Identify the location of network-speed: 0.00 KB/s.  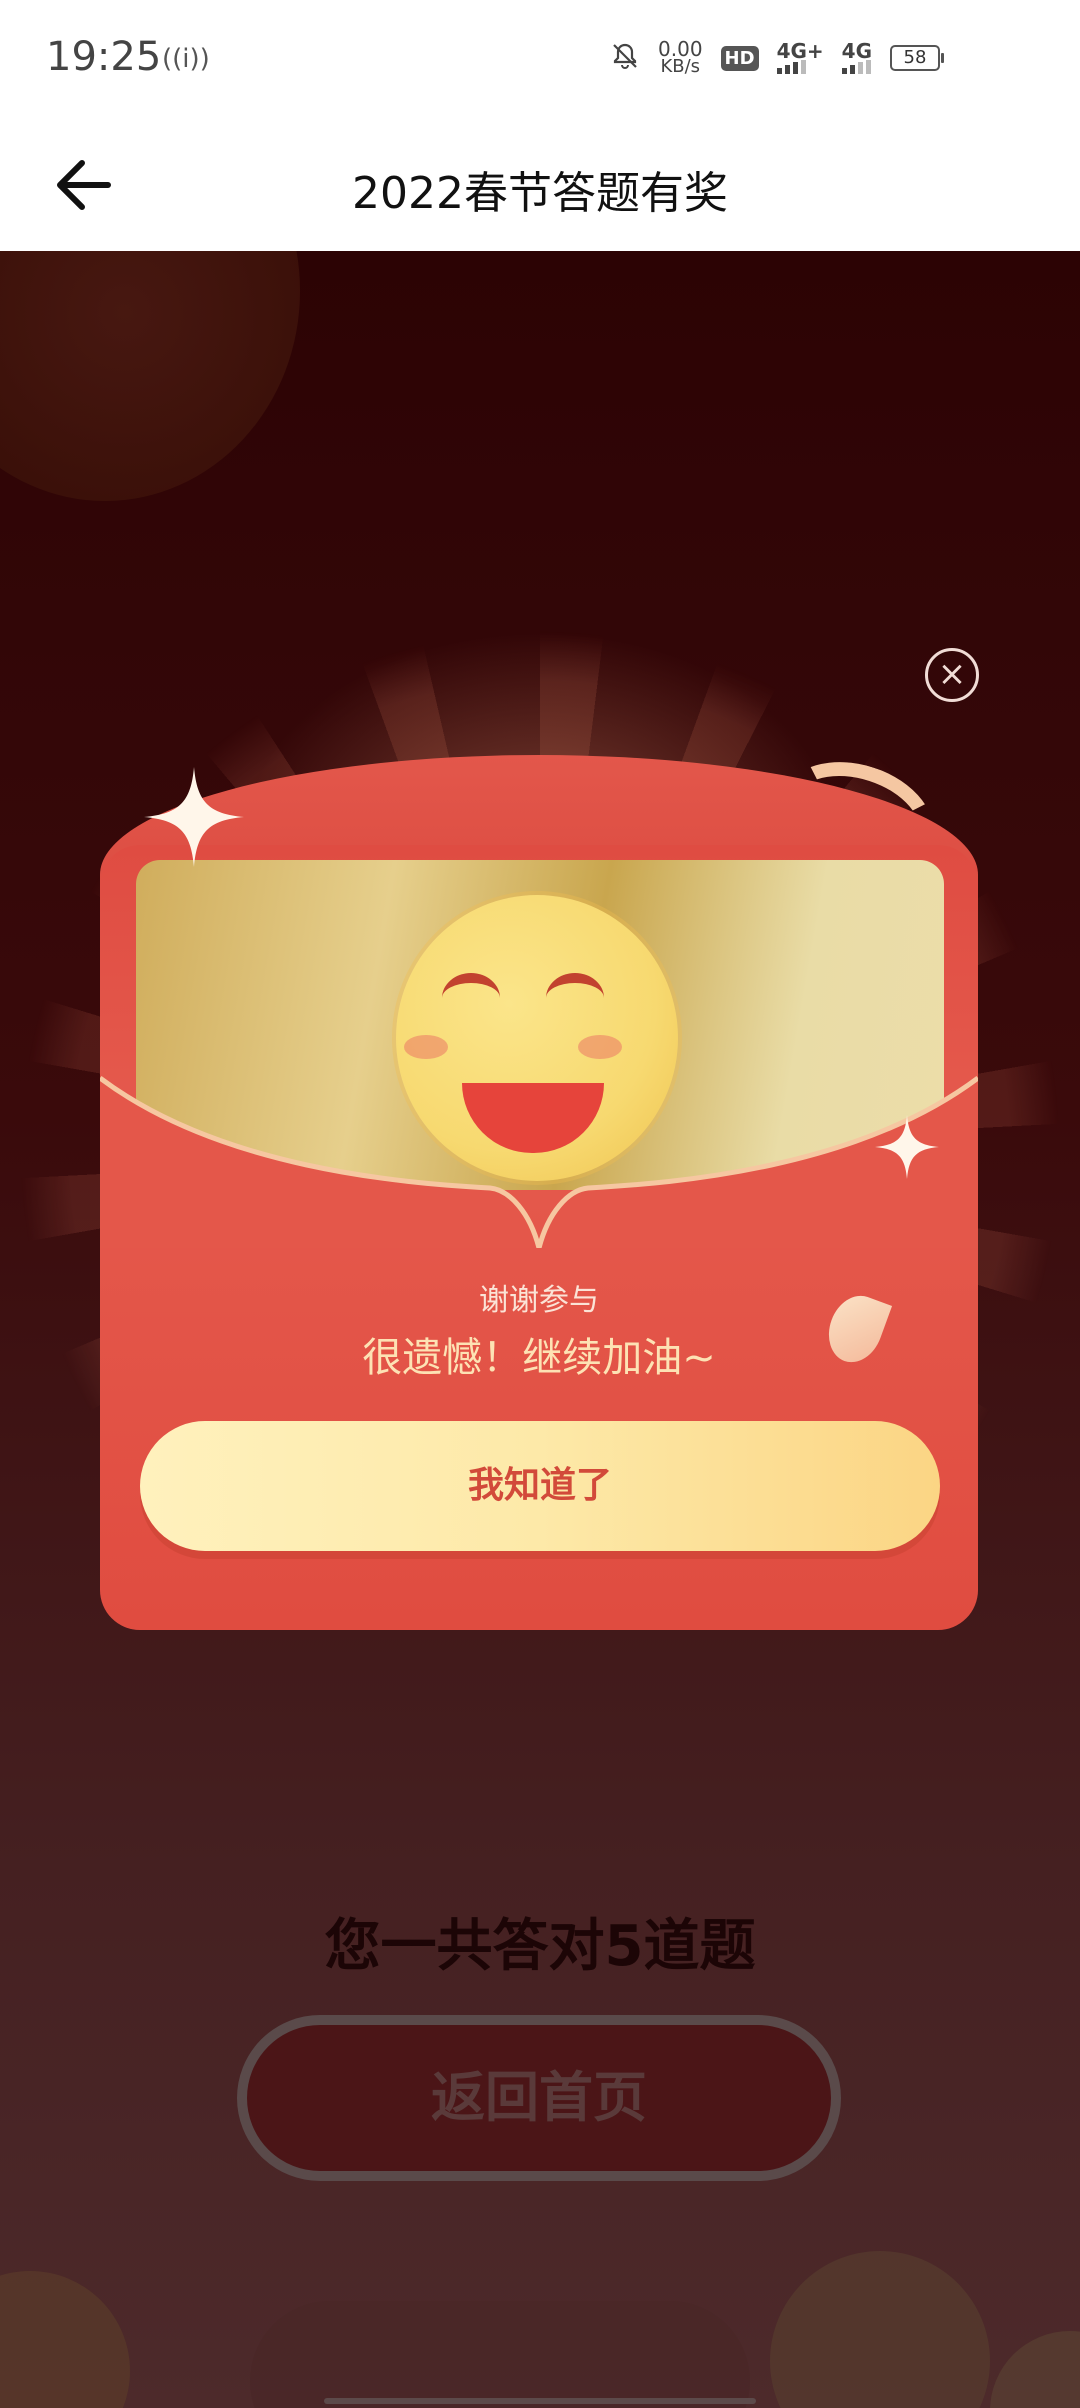
(680, 57).